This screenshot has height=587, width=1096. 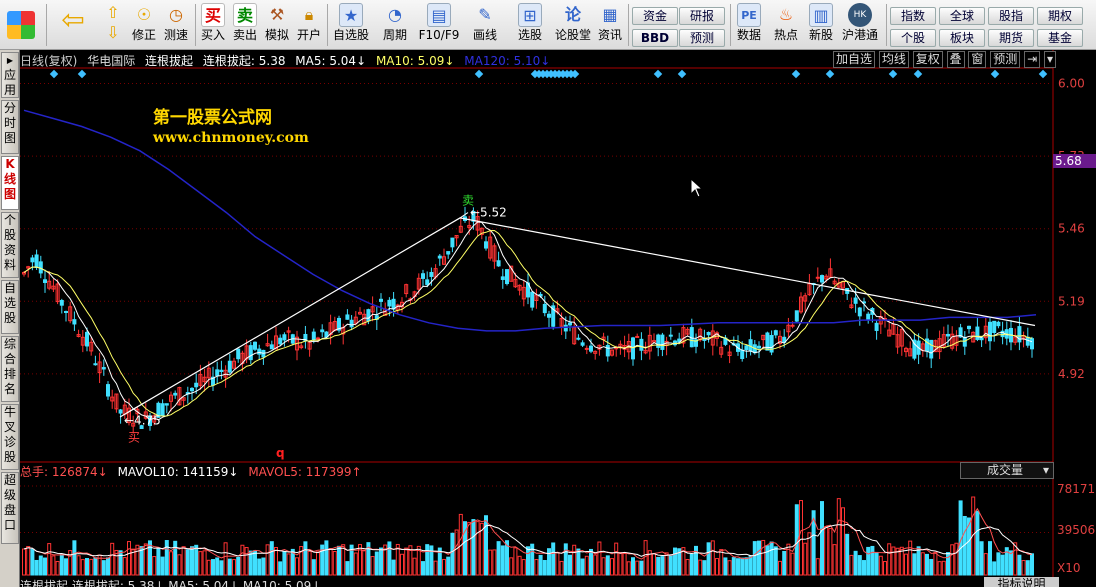 What do you see at coordinates (10, 183) in the screenshot?
I see `tab-kline: K线图` at bounding box center [10, 183].